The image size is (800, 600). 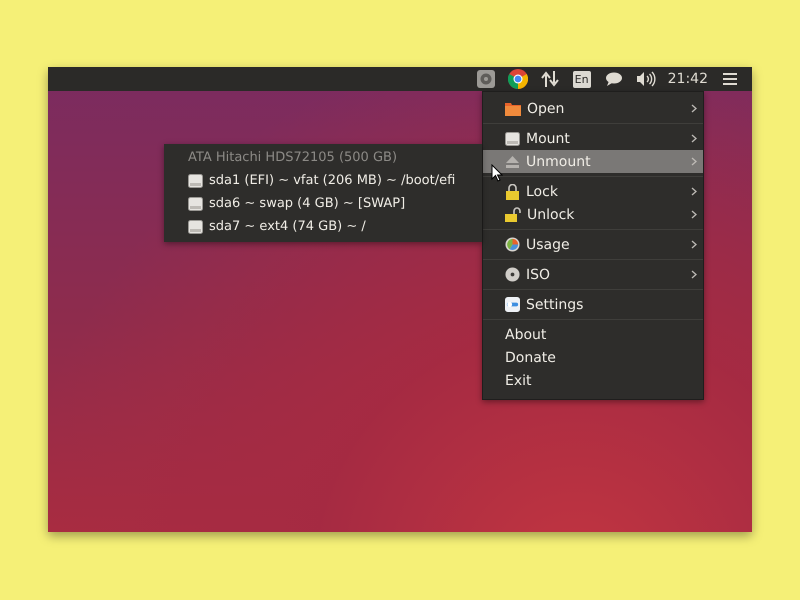 What do you see at coordinates (292, 158) in the screenshot?
I see `submenu-item: ATA Hitachi HDS72105 (500 GB)` at bounding box center [292, 158].